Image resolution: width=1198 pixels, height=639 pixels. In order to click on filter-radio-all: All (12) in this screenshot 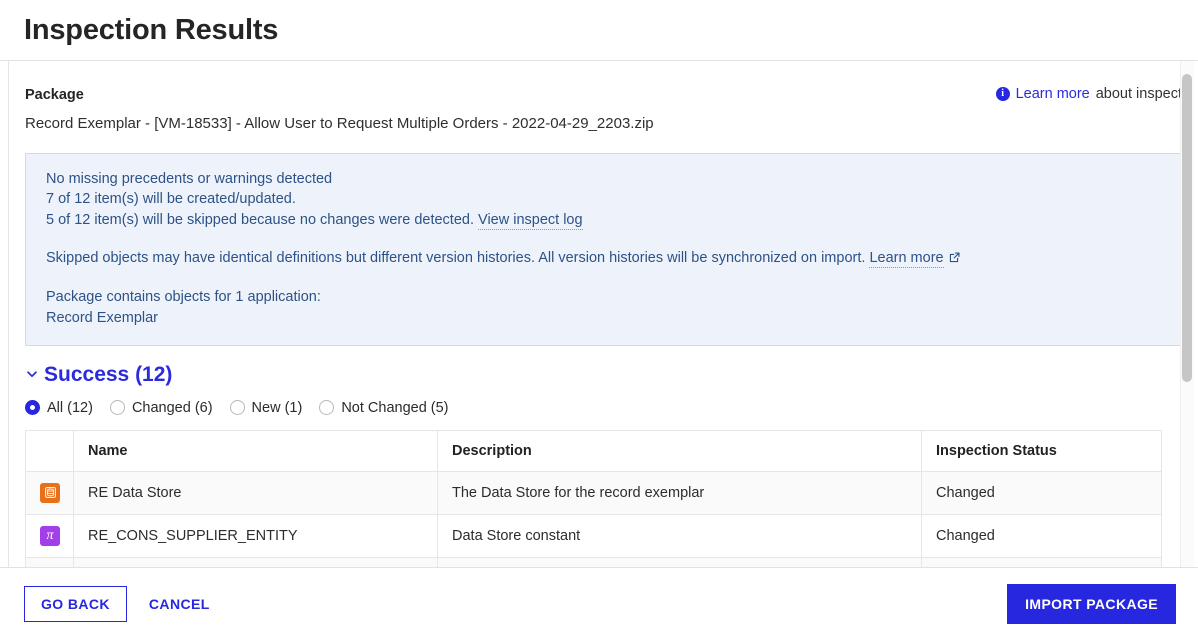, I will do `click(59, 408)`.